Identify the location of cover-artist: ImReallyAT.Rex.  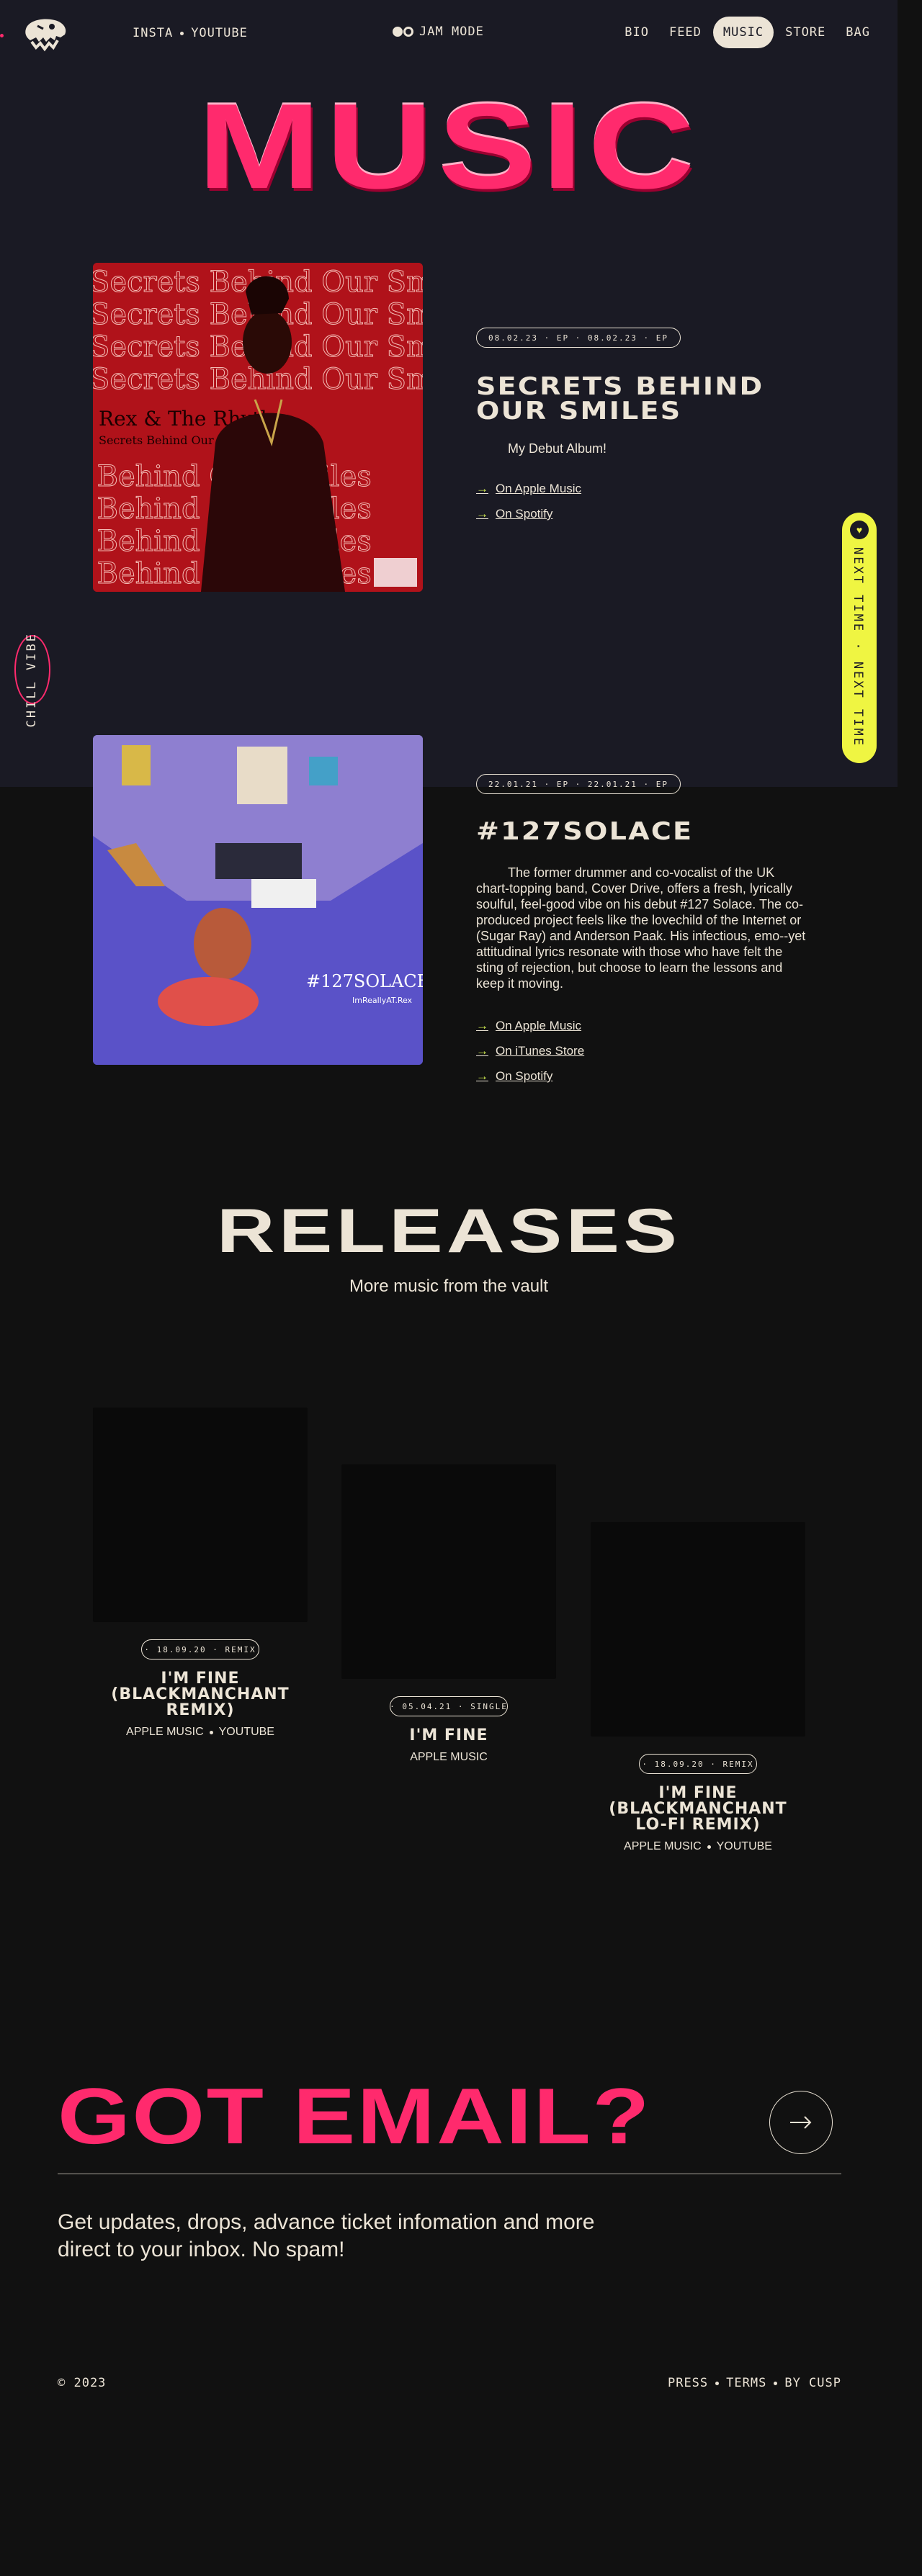
(382, 1000).